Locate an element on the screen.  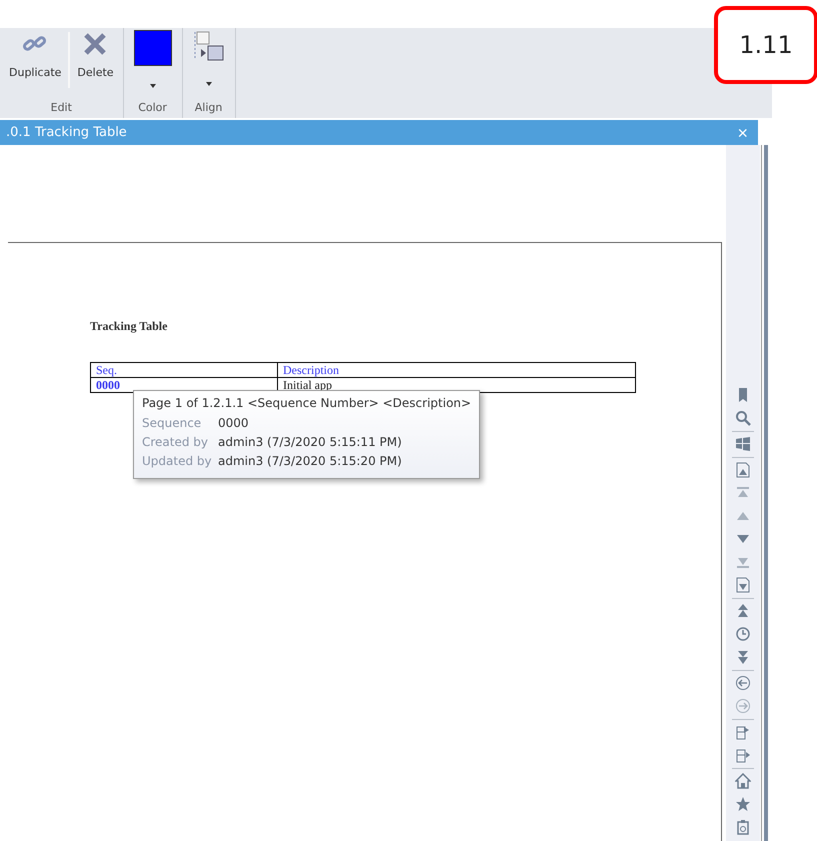
group-label: Edit is located at coordinates (61, 108).